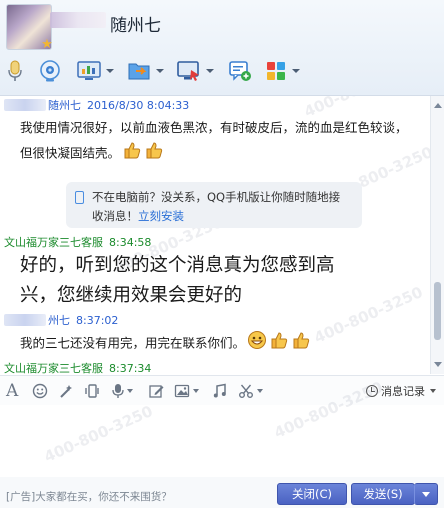  What do you see at coordinates (177, 281) in the screenshot?
I see `message-text: 好的，听到您的这个消息真为您感到高 兴，您继续用效果会更好的` at bounding box center [177, 281].